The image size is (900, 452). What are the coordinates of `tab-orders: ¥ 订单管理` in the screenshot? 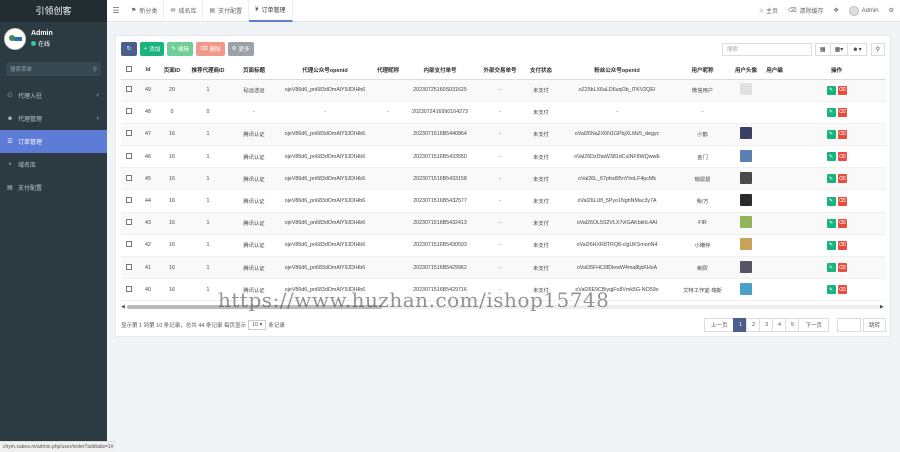 It's located at (271, 11).